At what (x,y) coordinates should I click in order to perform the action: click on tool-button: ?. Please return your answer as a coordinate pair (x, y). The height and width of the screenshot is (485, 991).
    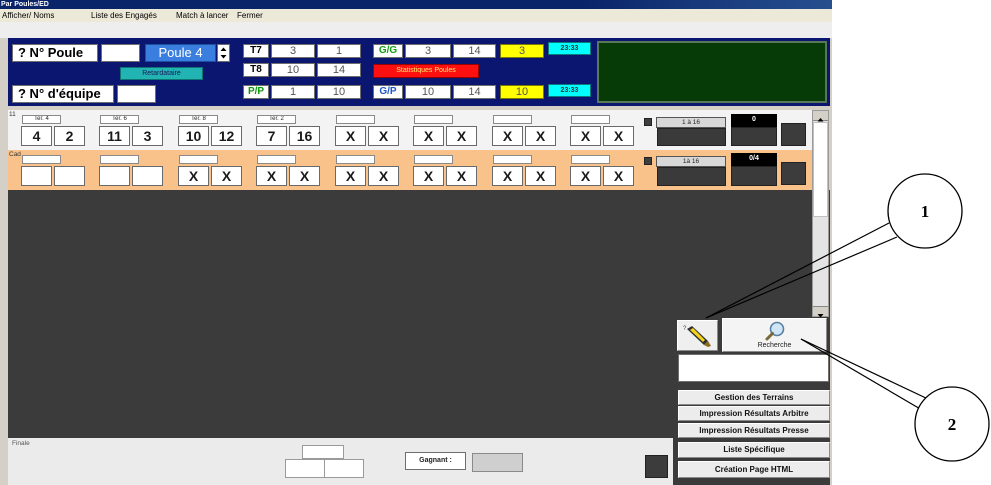
    Looking at the image, I should click on (697, 335).